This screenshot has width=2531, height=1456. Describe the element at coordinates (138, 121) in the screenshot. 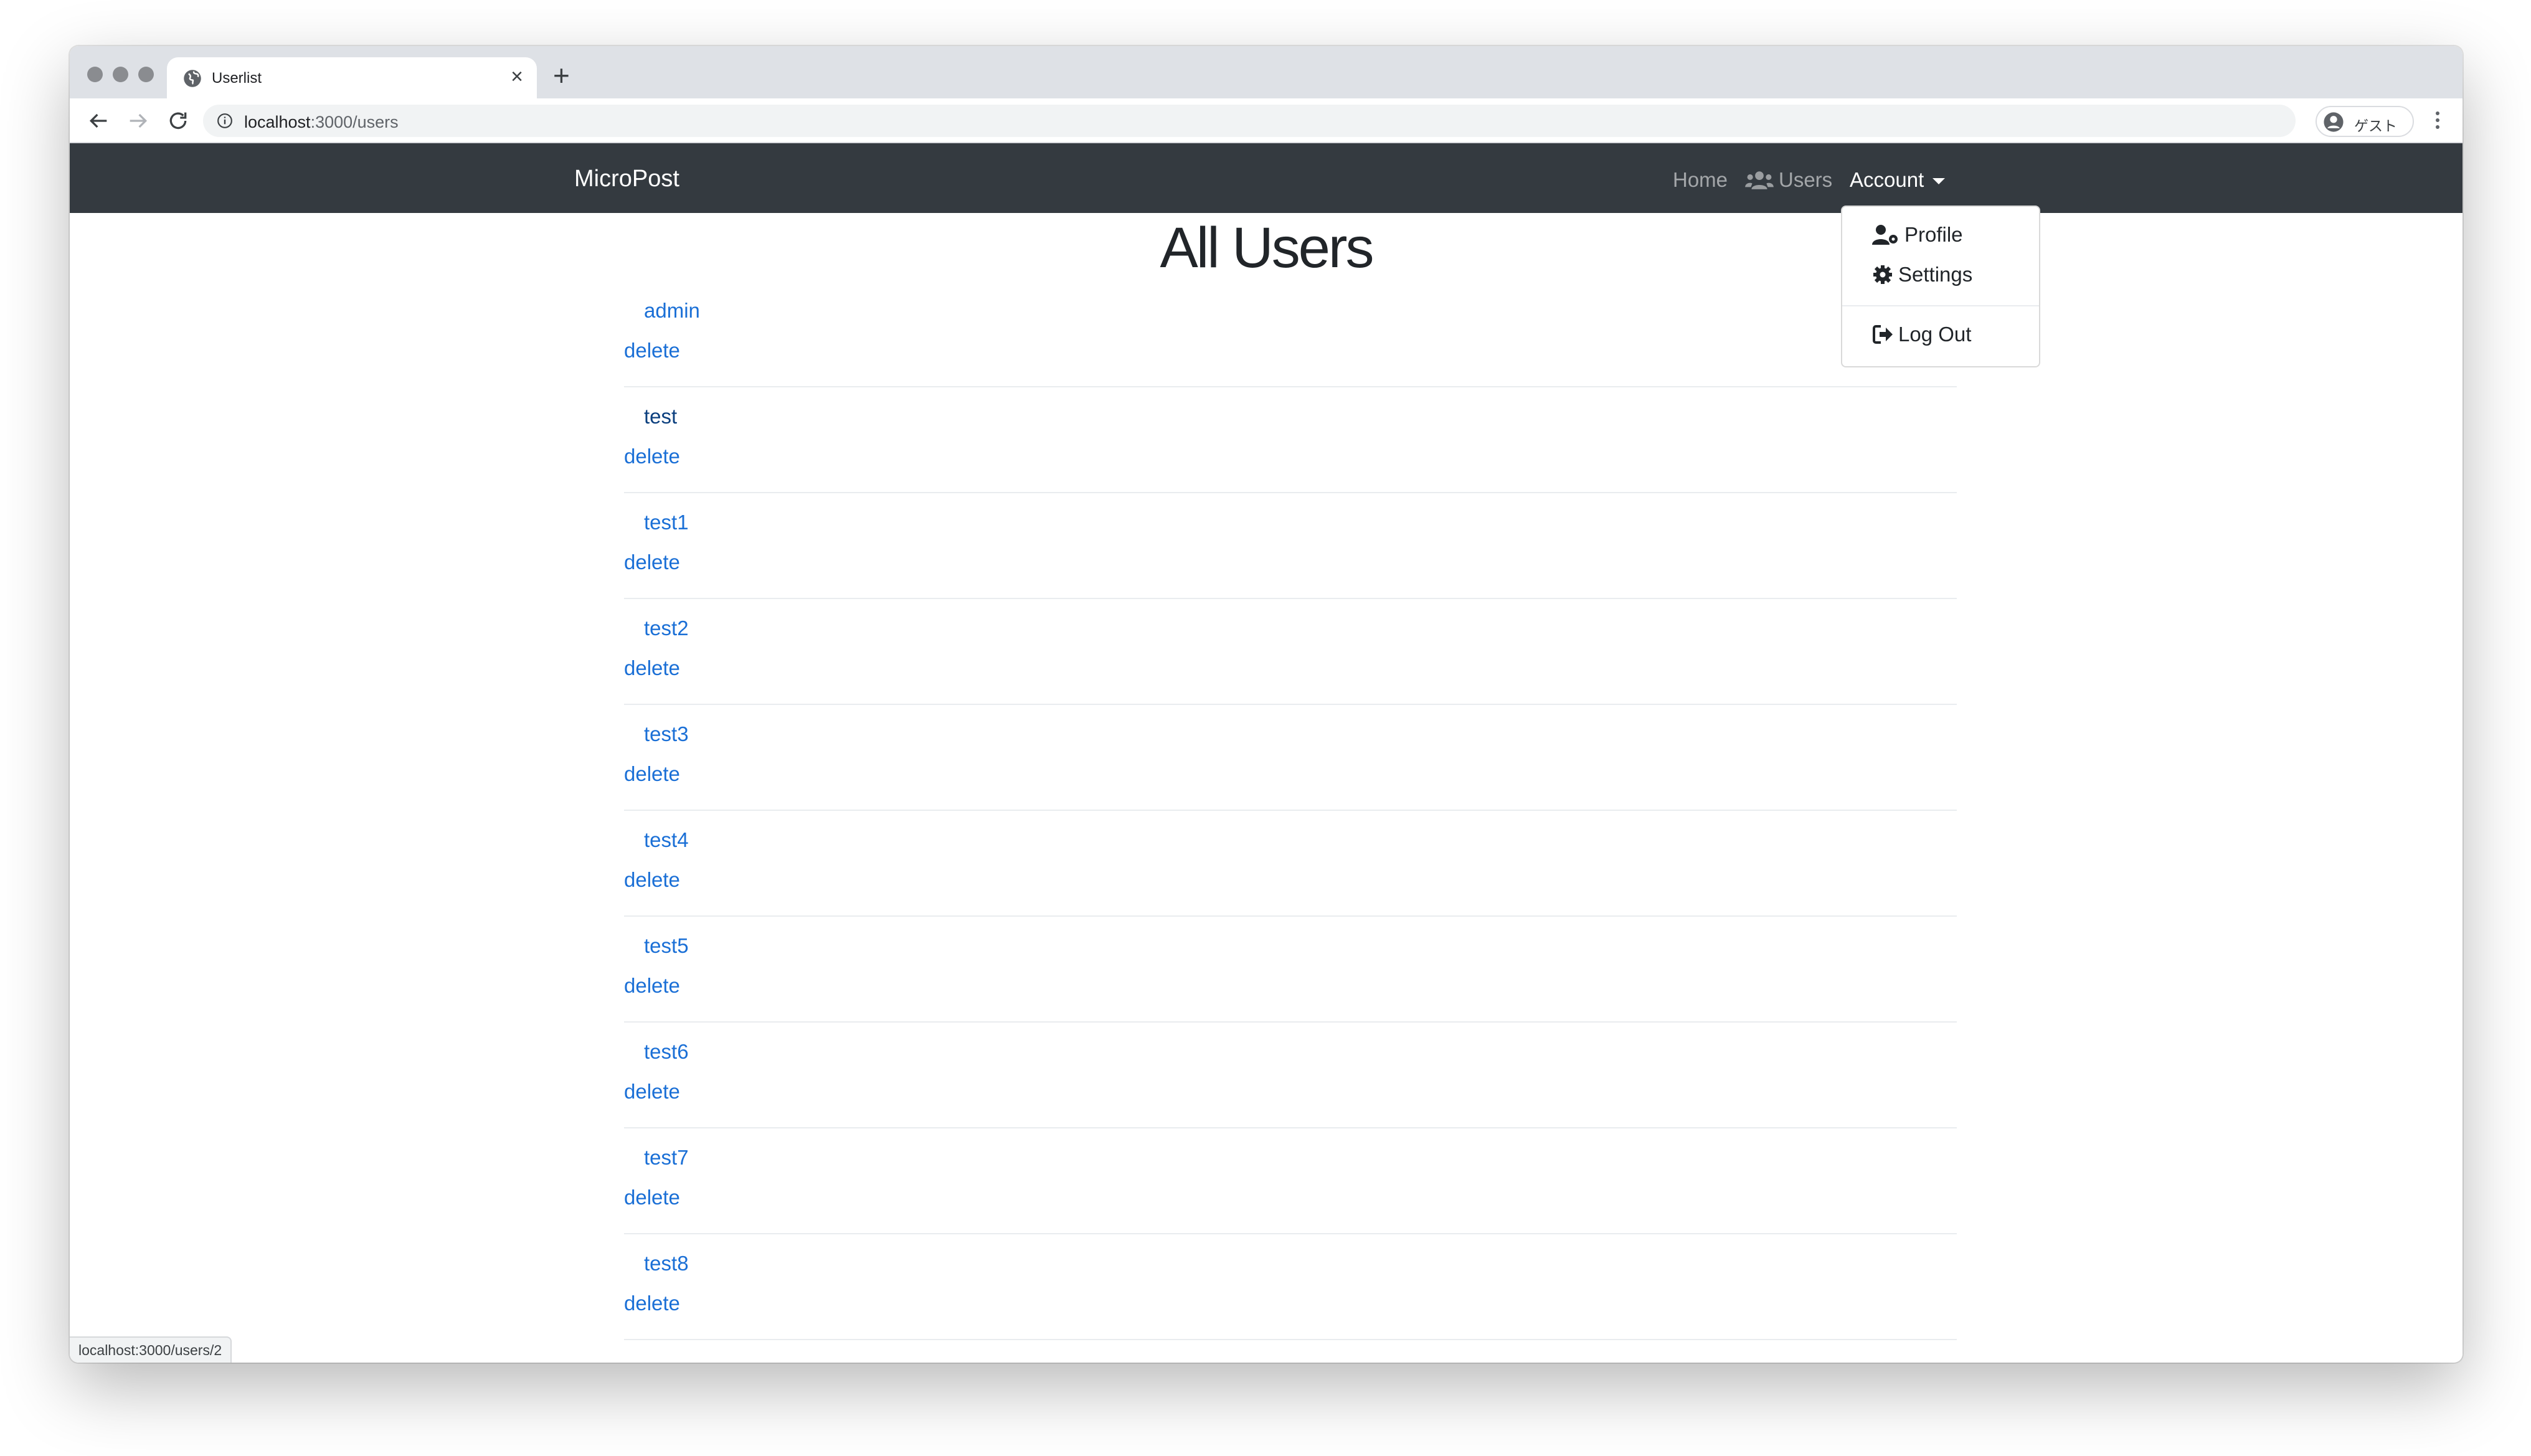

I see `forward-arrow-icon` at that location.